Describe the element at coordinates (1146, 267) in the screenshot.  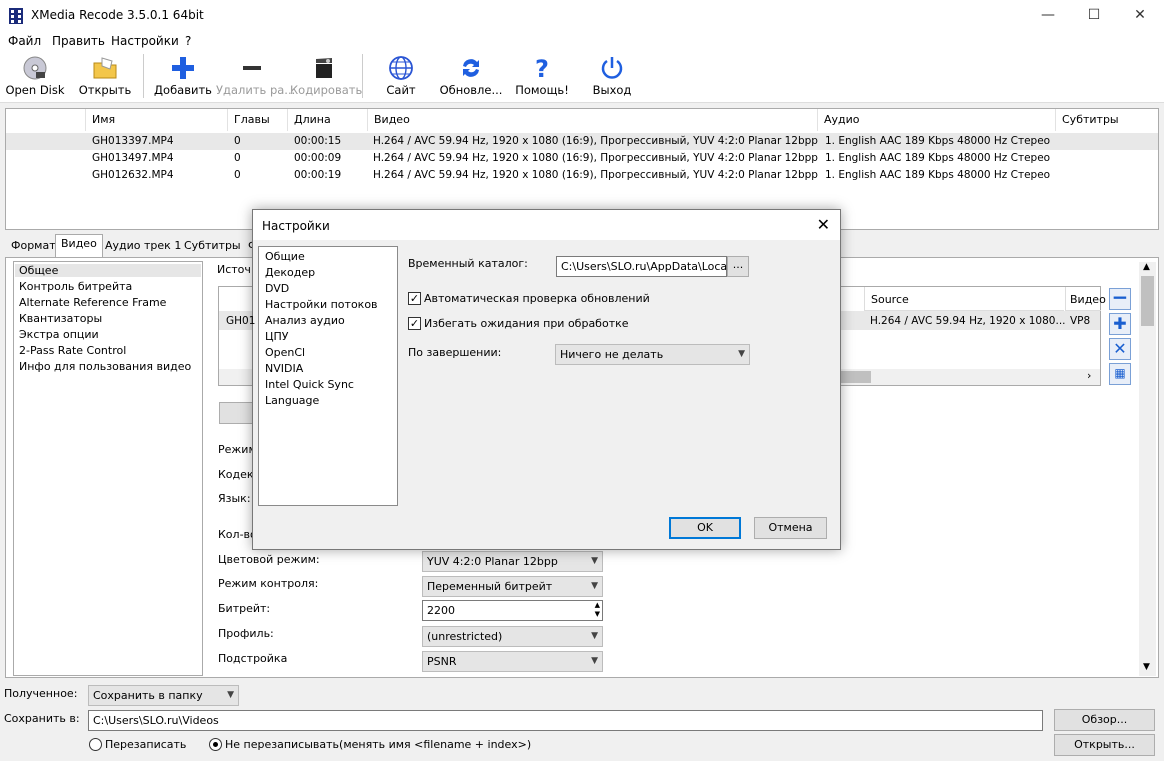
I see `scroll-up-icon: ▲` at that location.